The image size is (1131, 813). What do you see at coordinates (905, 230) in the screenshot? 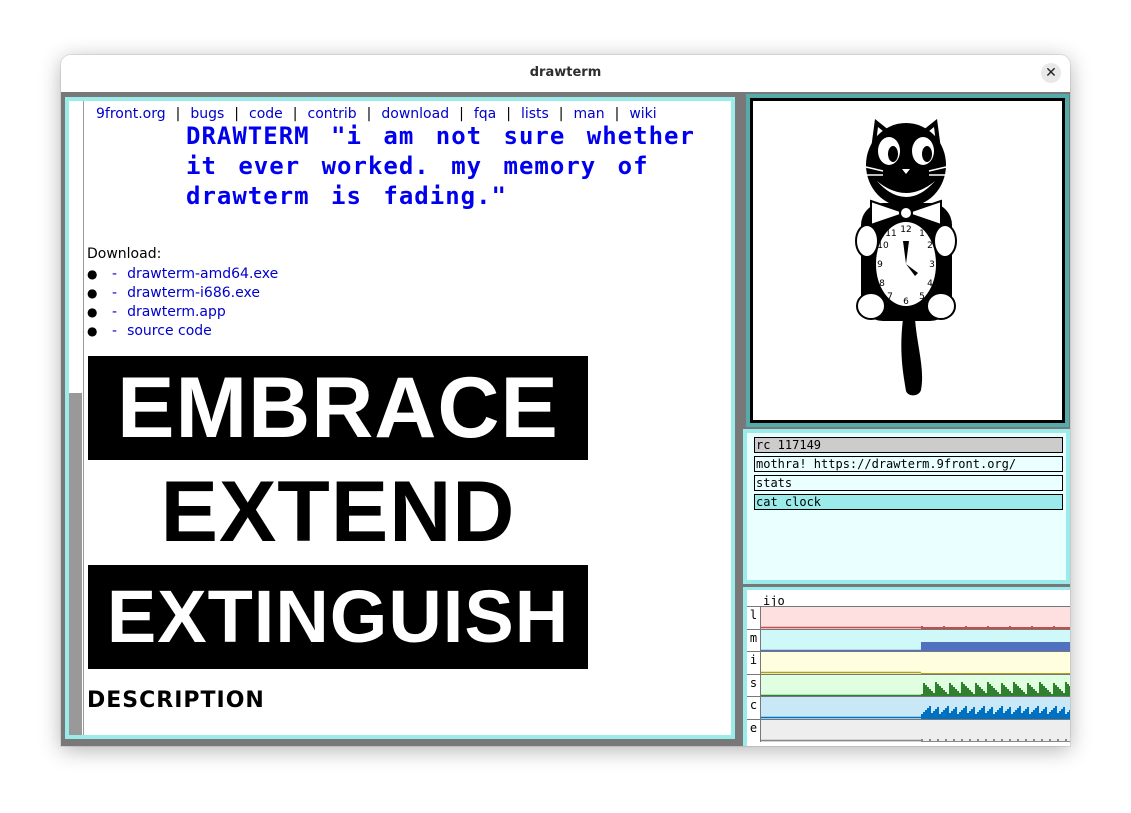
I see `clock-numeral: 12` at bounding box center [905, 230].